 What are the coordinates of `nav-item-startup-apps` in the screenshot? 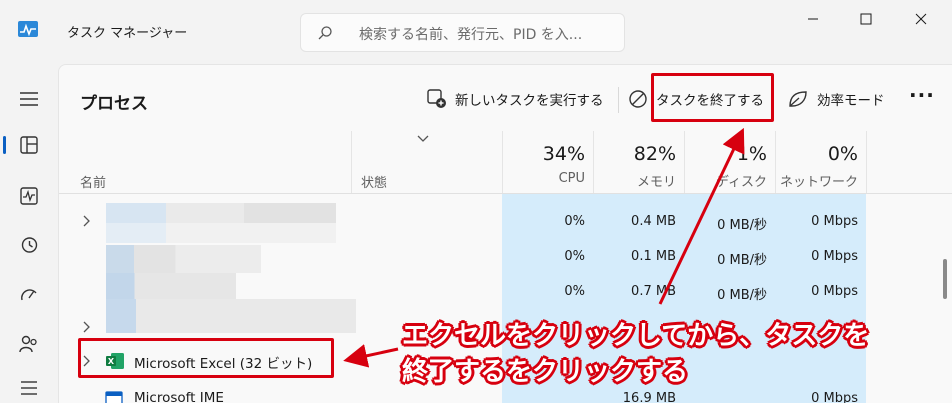 It's located at (29, 295).